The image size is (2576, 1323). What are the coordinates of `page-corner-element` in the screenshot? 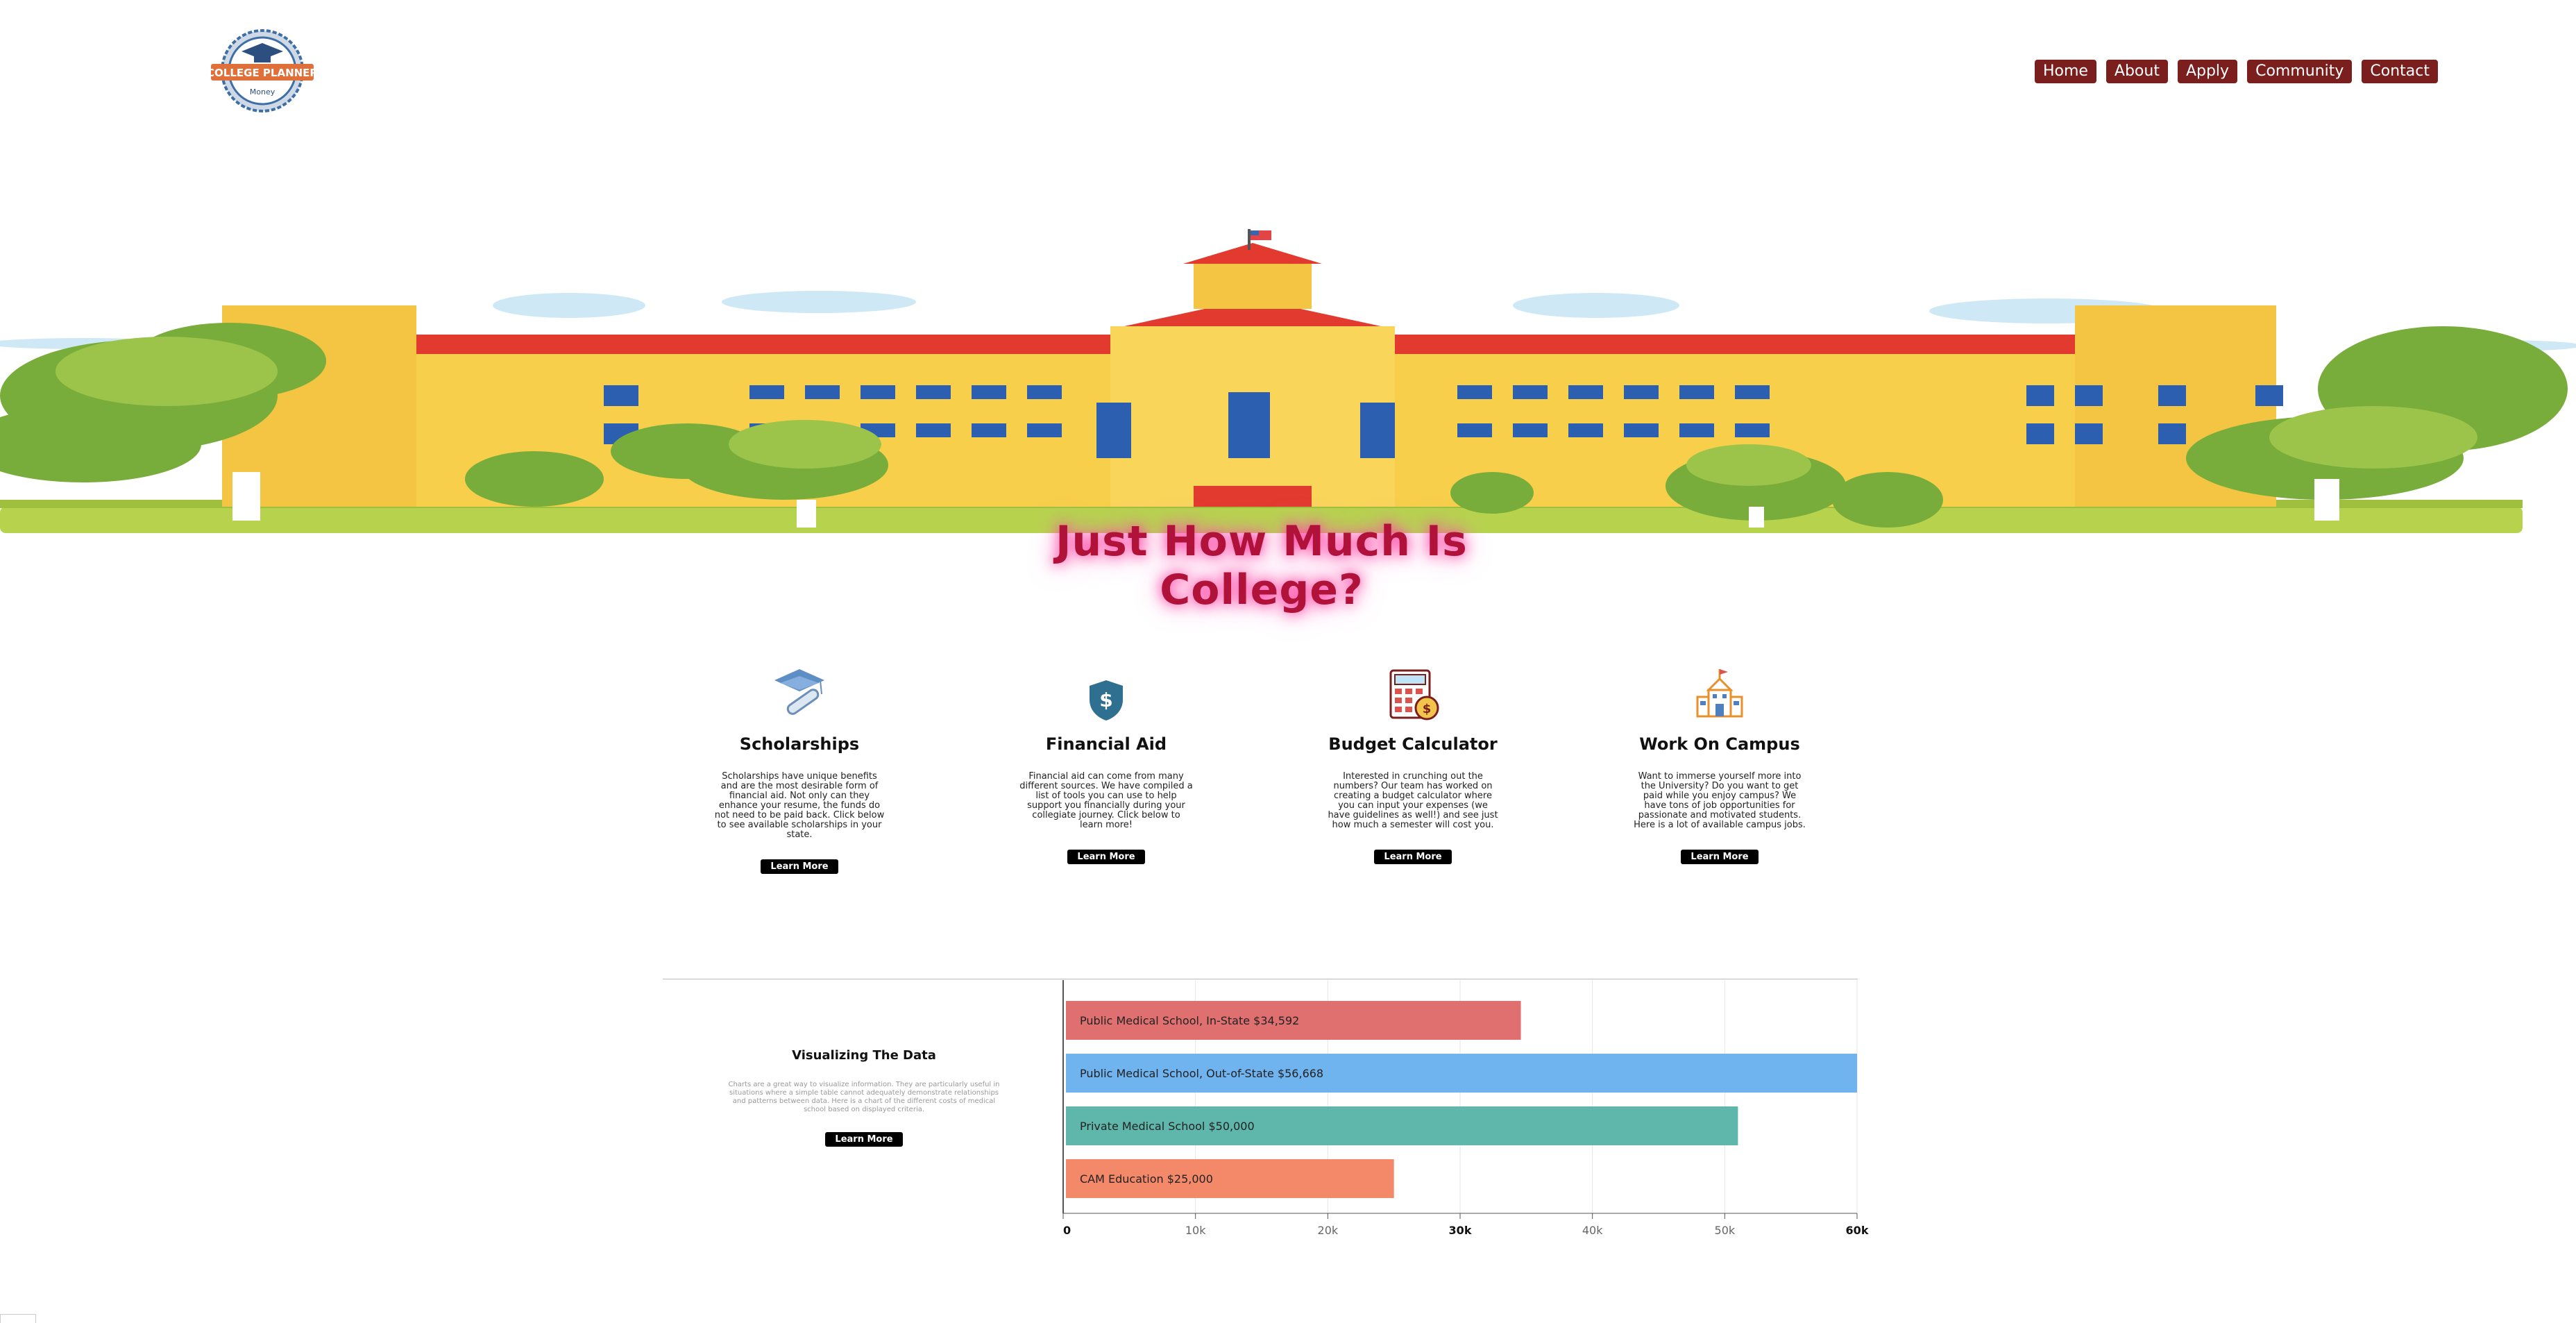 It's located at (18, 1318).